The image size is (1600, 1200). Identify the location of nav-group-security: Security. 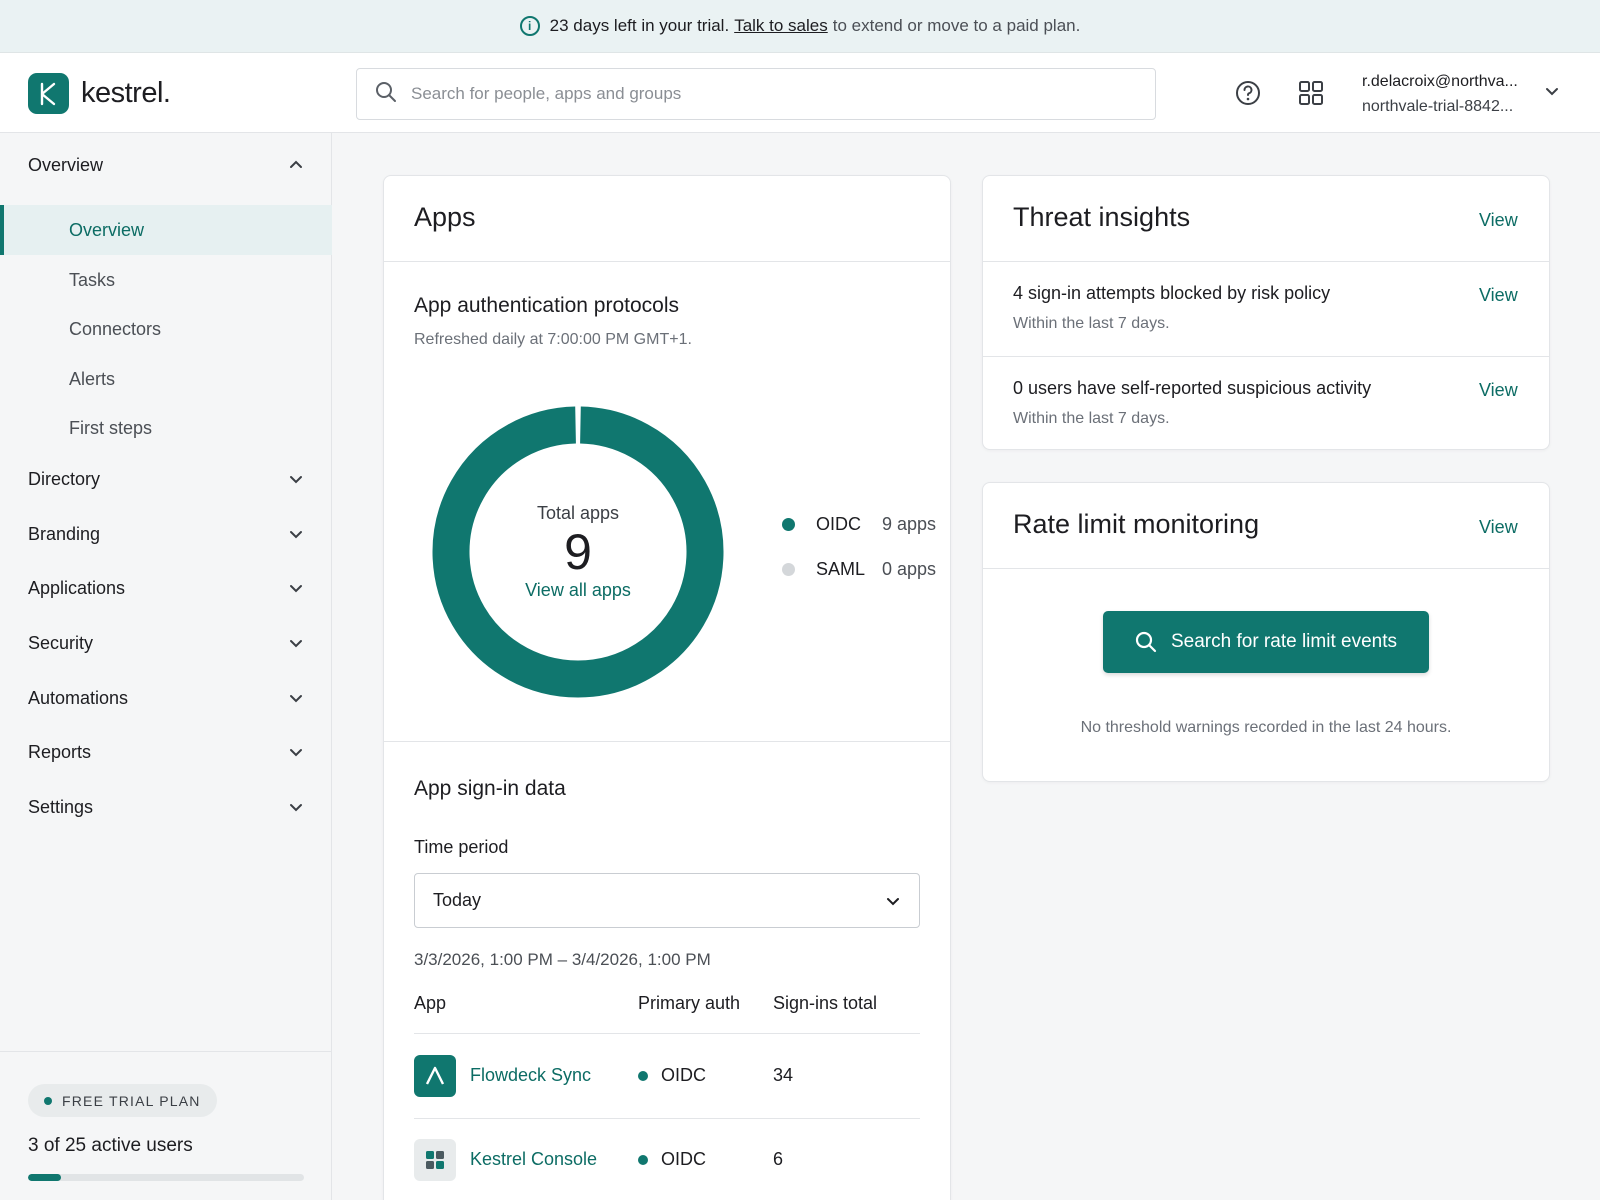
(166, 643).